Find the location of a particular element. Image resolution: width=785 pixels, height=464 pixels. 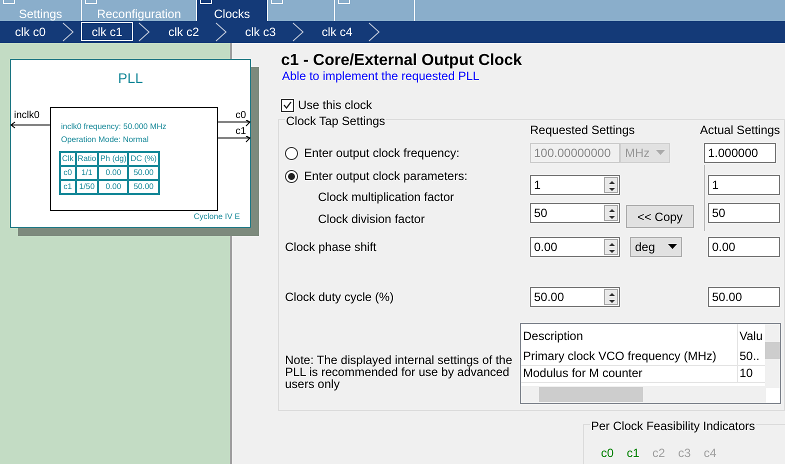

column-header: Actual Settings is located at coordinates (740, 130).